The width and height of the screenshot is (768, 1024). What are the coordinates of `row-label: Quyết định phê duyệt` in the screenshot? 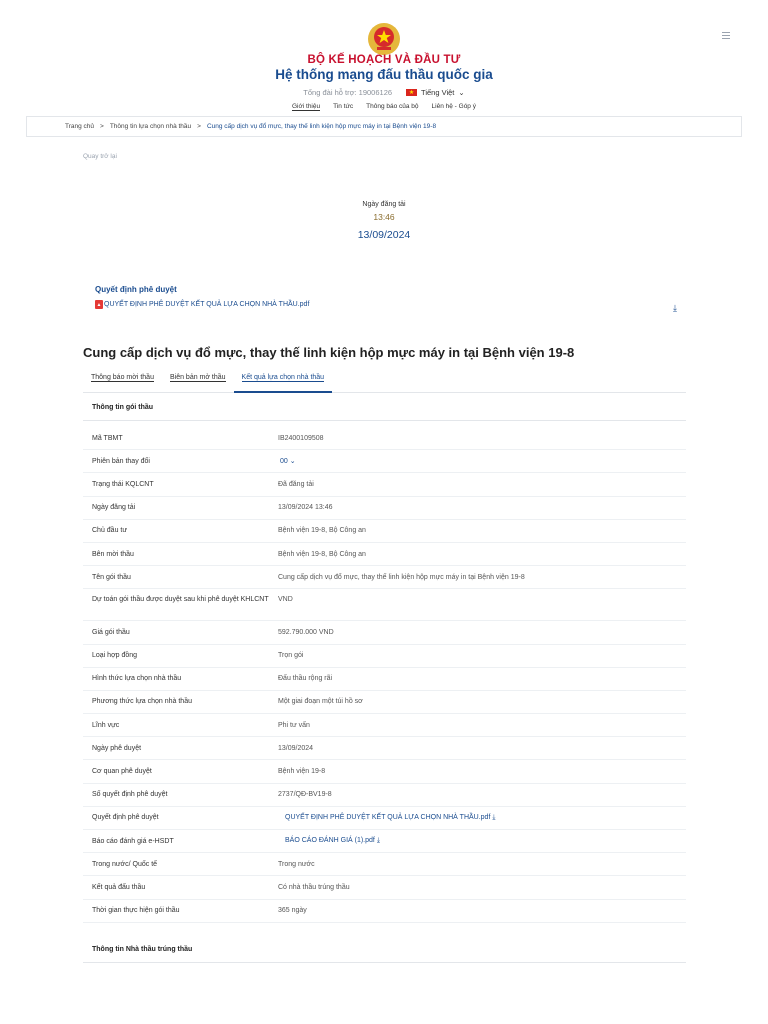 It's located at (125, 818).